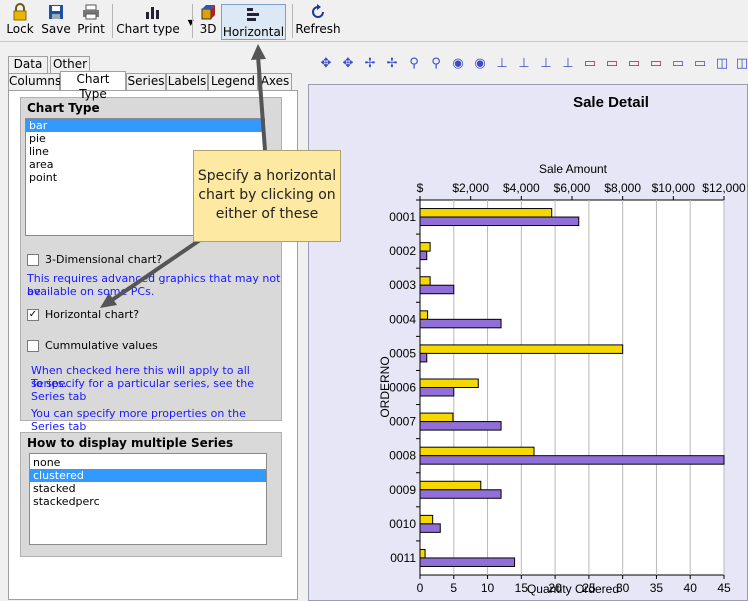  I want to click on tab-axes: Axes, so click(275, 81).